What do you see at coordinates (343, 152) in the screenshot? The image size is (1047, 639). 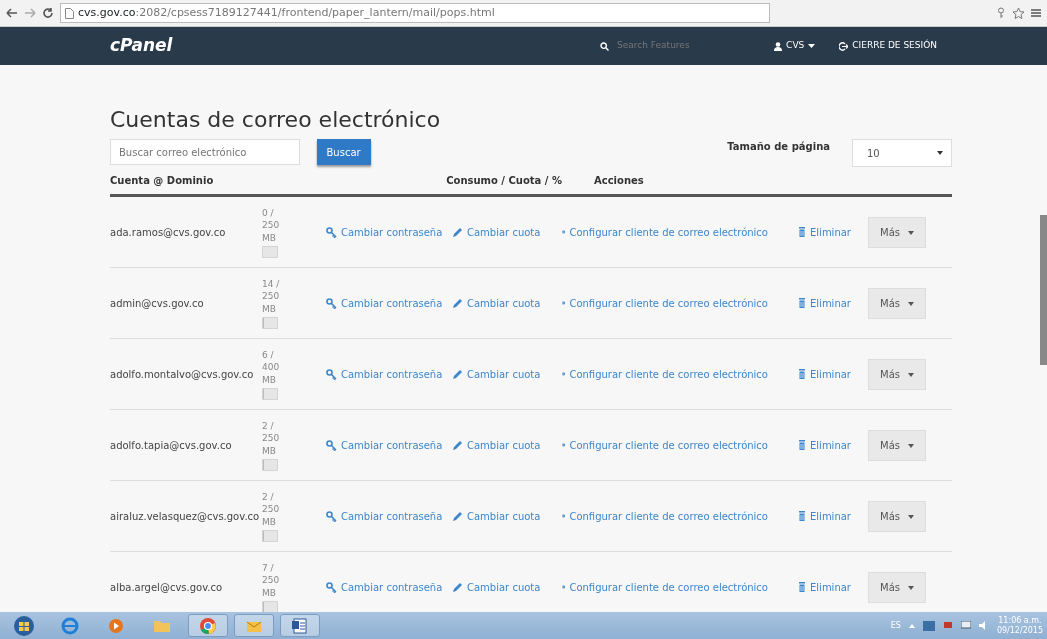 I see `search-button: Buscar` at bounding box center [343, 152].